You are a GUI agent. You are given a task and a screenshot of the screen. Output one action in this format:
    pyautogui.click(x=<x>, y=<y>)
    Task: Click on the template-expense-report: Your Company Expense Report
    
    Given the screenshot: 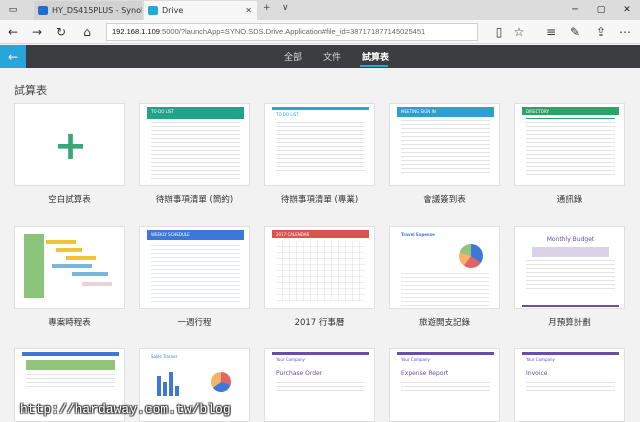 What is the action you would take?
    pyautogui.click(x=444, y=385)
    